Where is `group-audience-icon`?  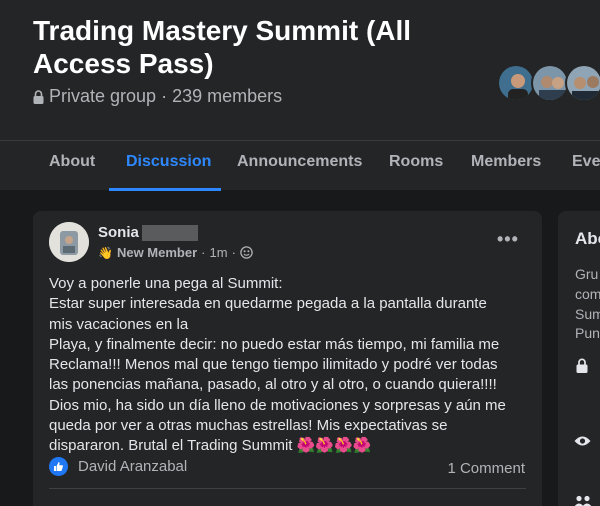 group-audience-icon is located at coordinates (246, 252).